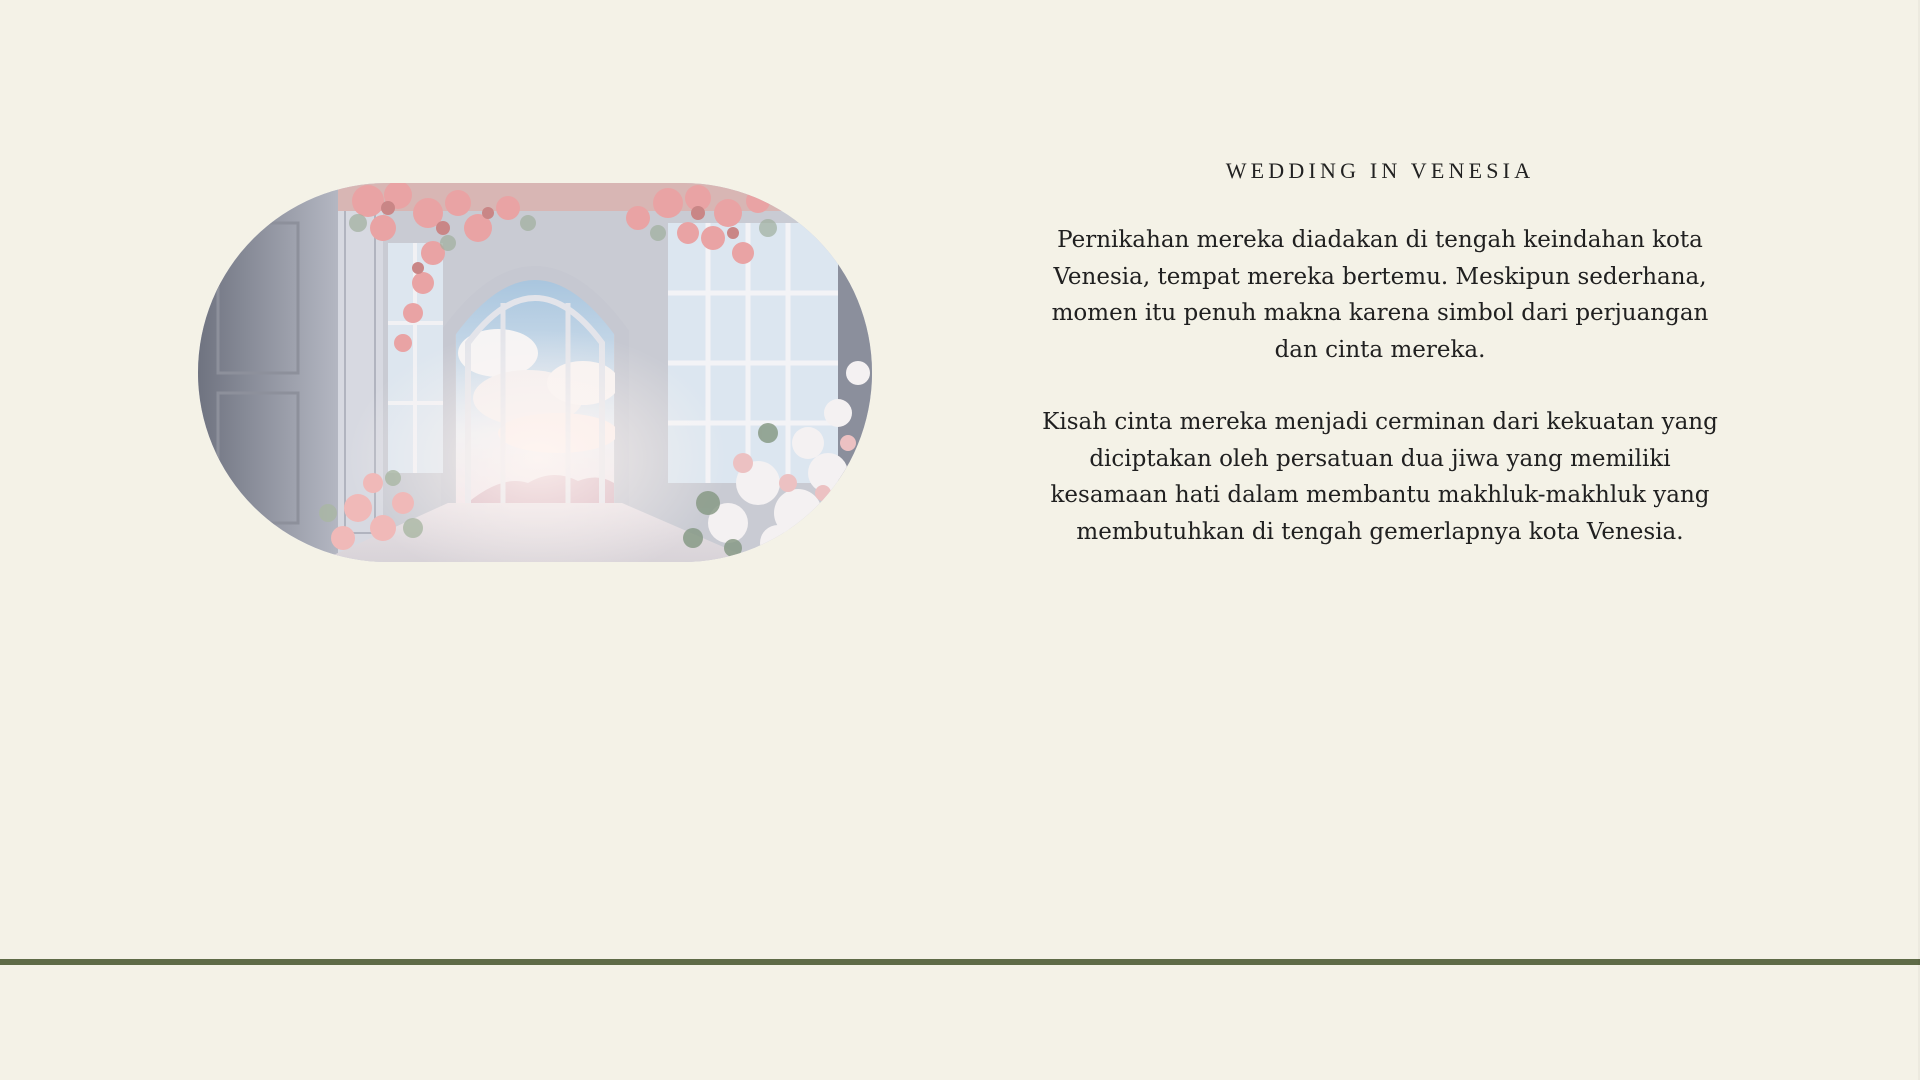 The image size is (1920, 1080). I want to click on wedding-venue-image, so click(535, 372).